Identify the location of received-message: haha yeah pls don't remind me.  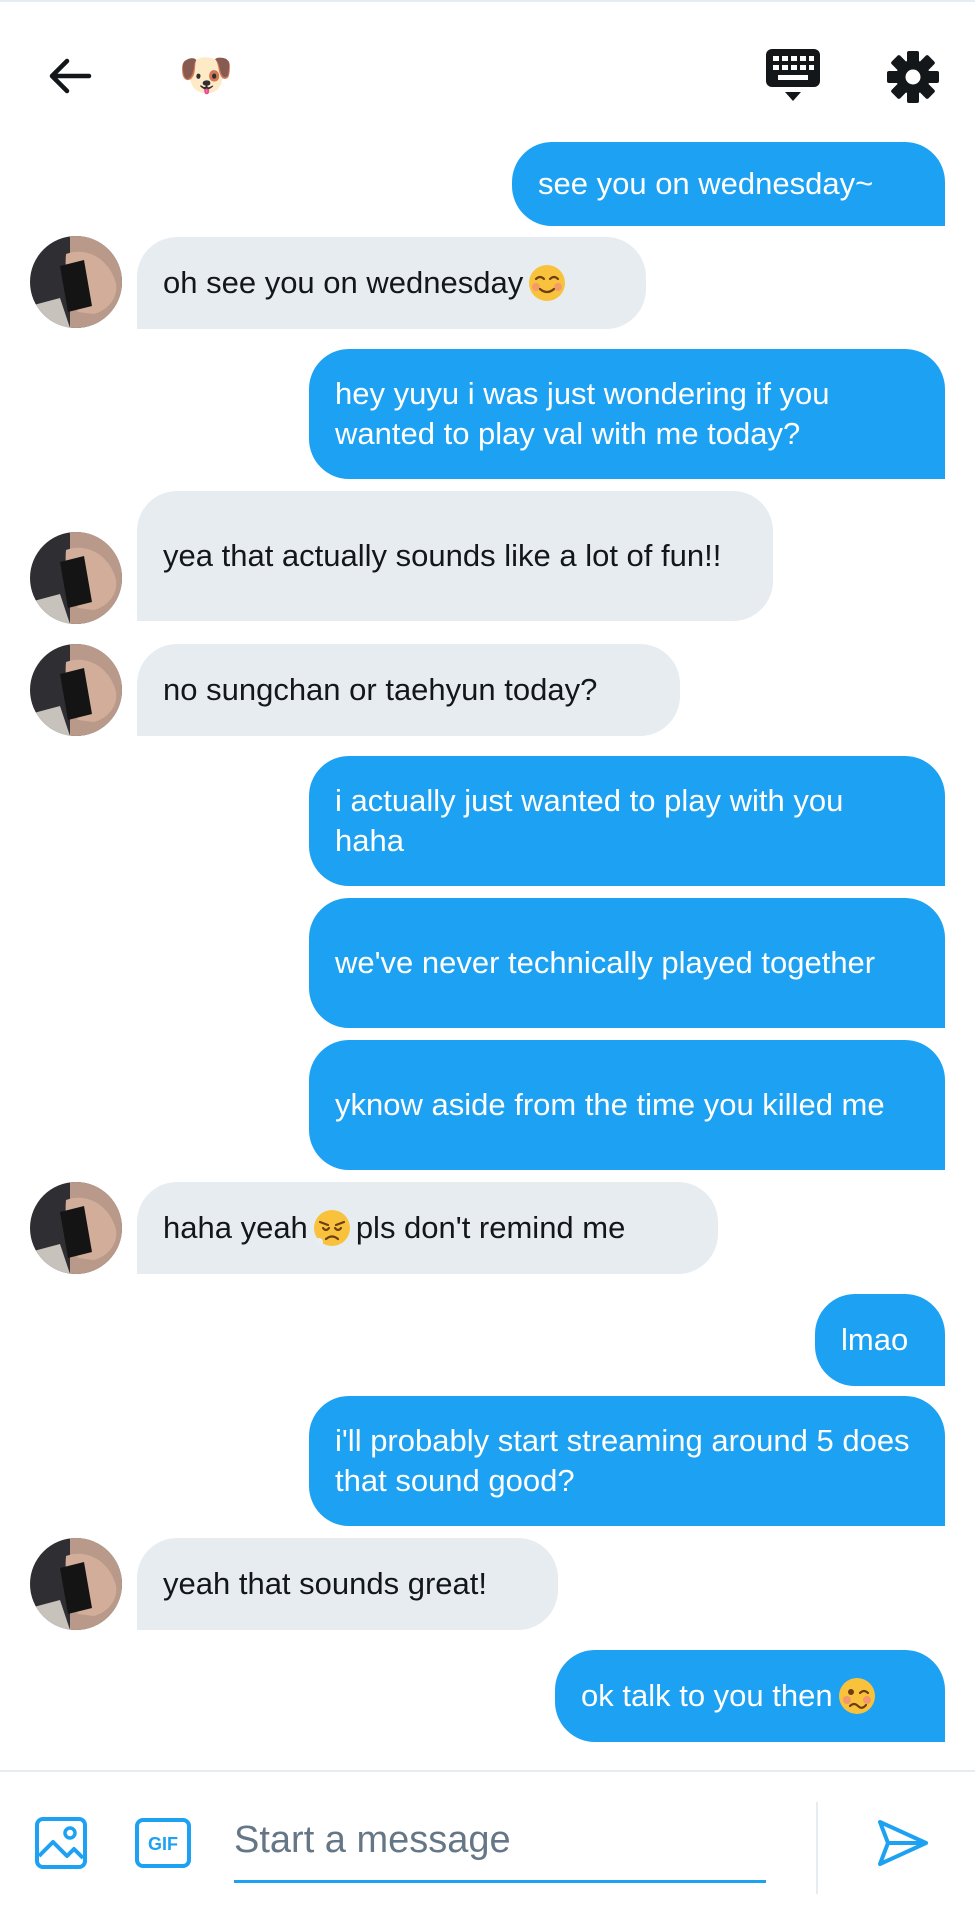
(427, 1228).